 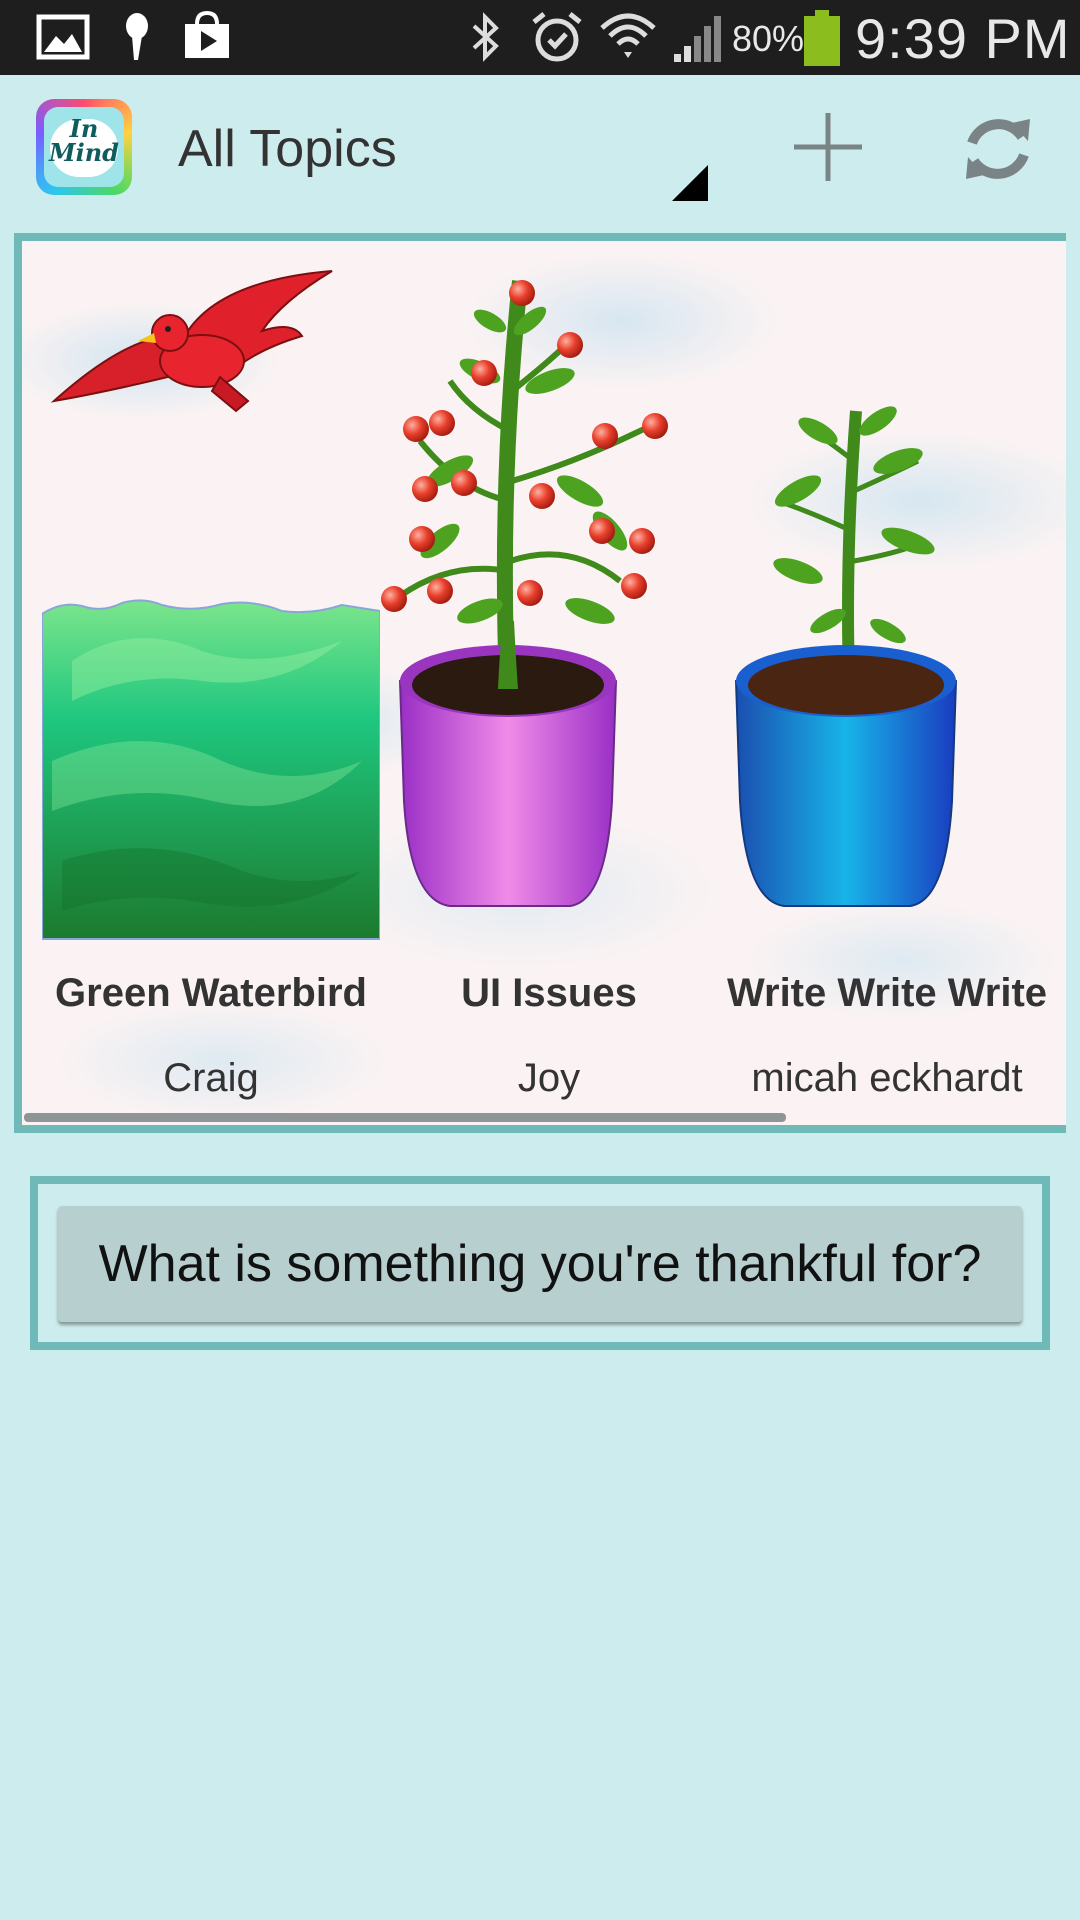 What do you see at coordinates (887, 993) in the screenshot?
I see `topic-title: Write Write Write` at bounding box center [887, 993].